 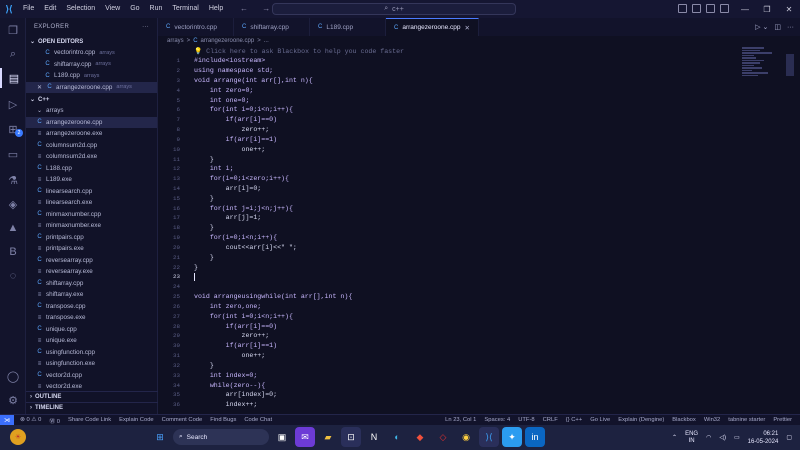 I want to click on editor-scrollbar, so click(x=790, y=229).